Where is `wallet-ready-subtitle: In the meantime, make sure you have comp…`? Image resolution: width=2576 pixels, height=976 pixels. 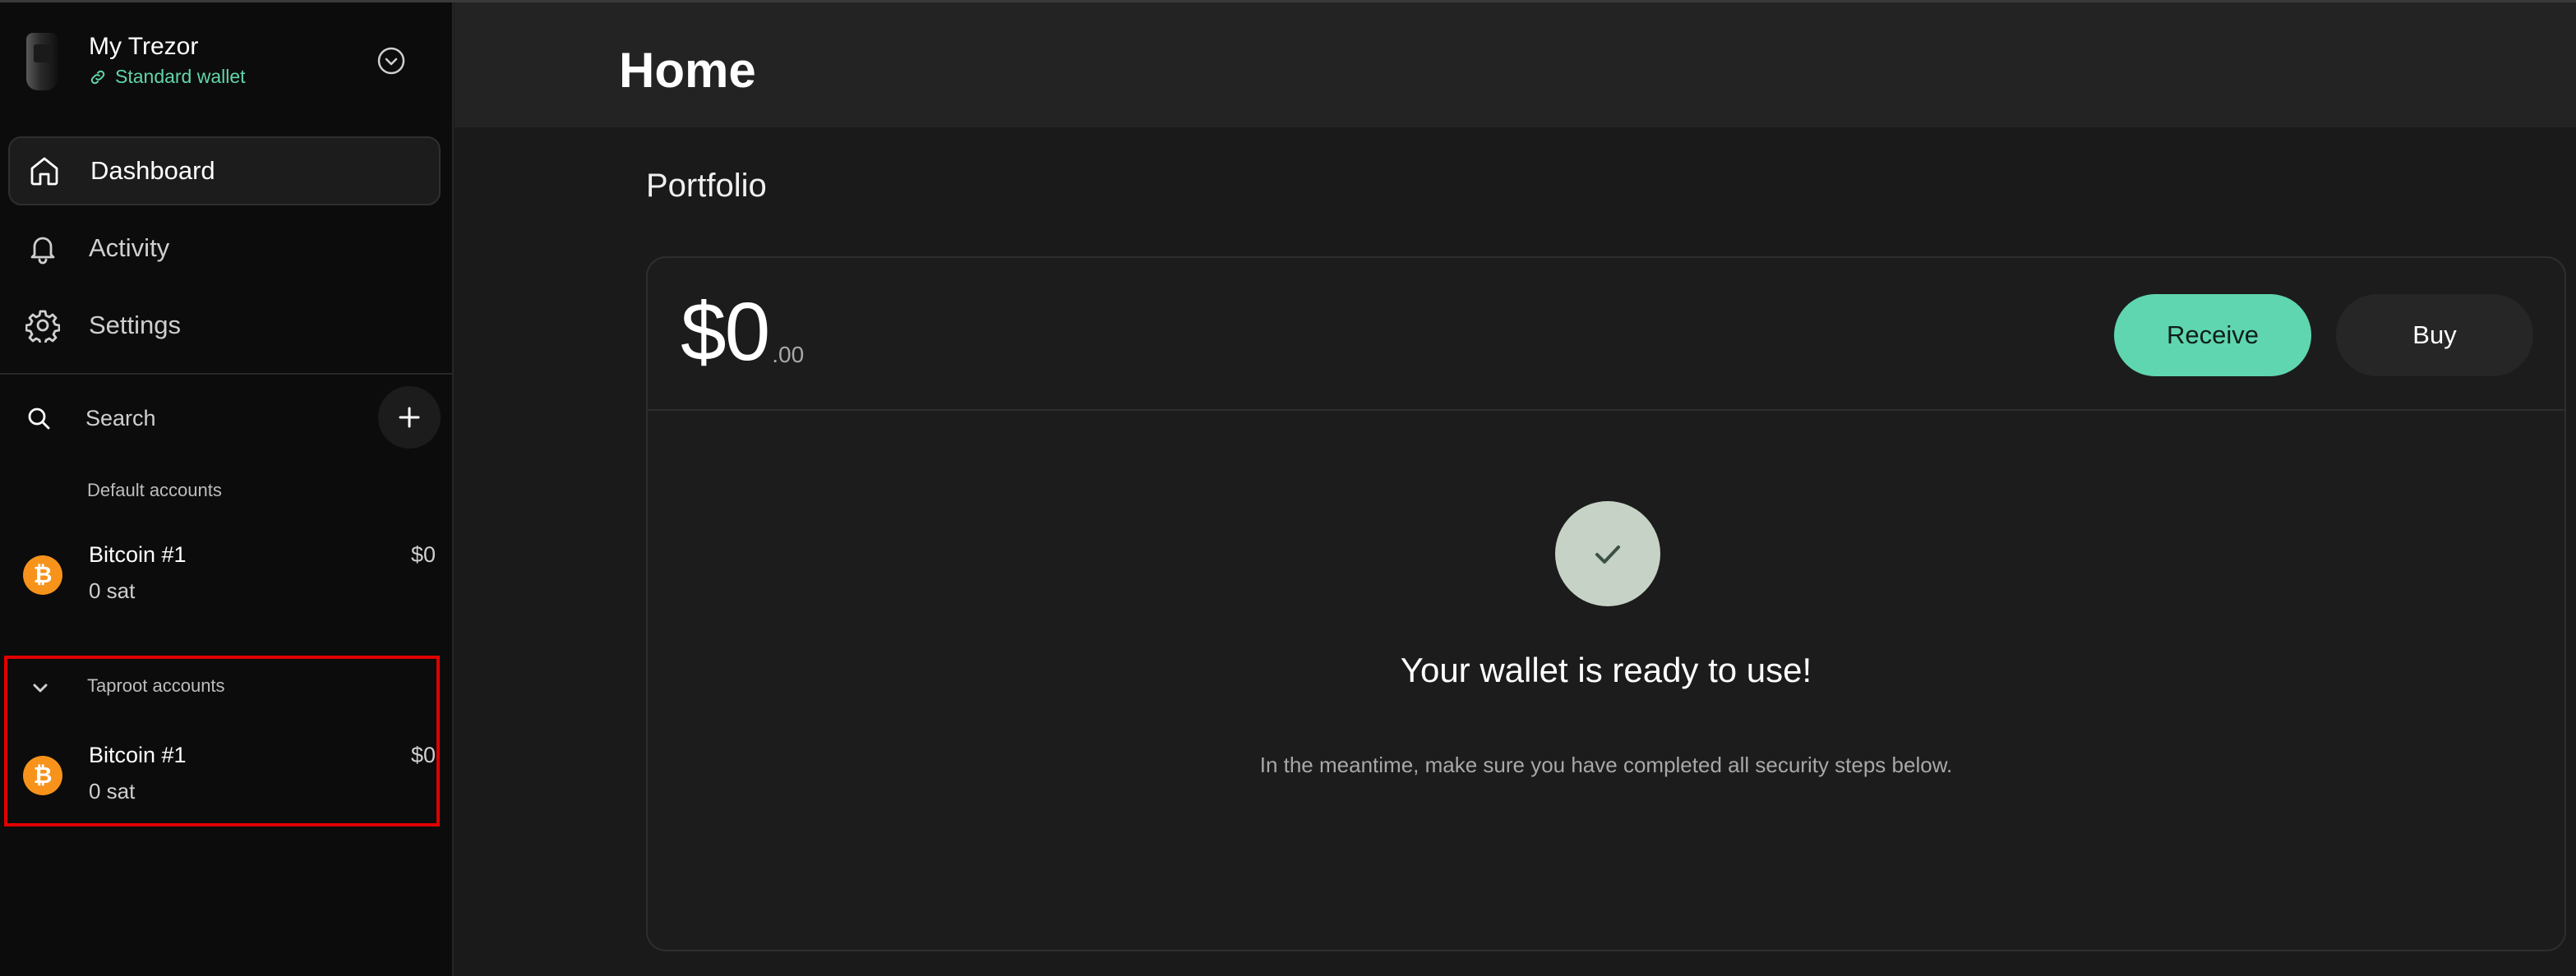
wallet-ready-subtitle: In the meantime, make sure you have comp… is located at coordinates (1606, 765).